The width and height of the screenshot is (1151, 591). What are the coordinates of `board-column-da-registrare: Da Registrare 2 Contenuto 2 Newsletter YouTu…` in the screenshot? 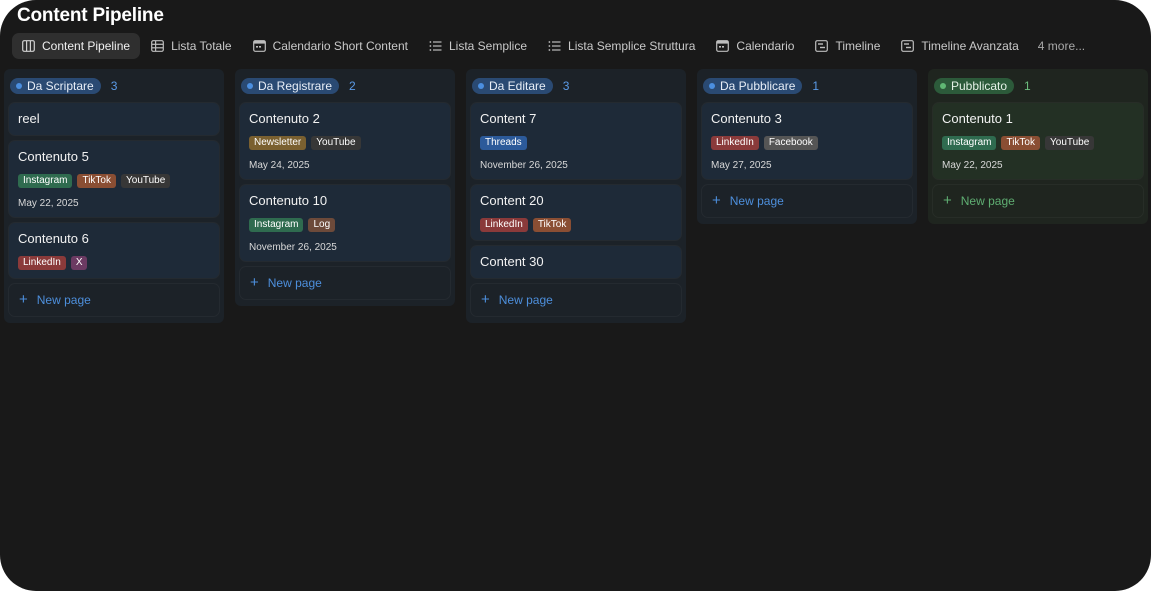 It's located at (345, 187).